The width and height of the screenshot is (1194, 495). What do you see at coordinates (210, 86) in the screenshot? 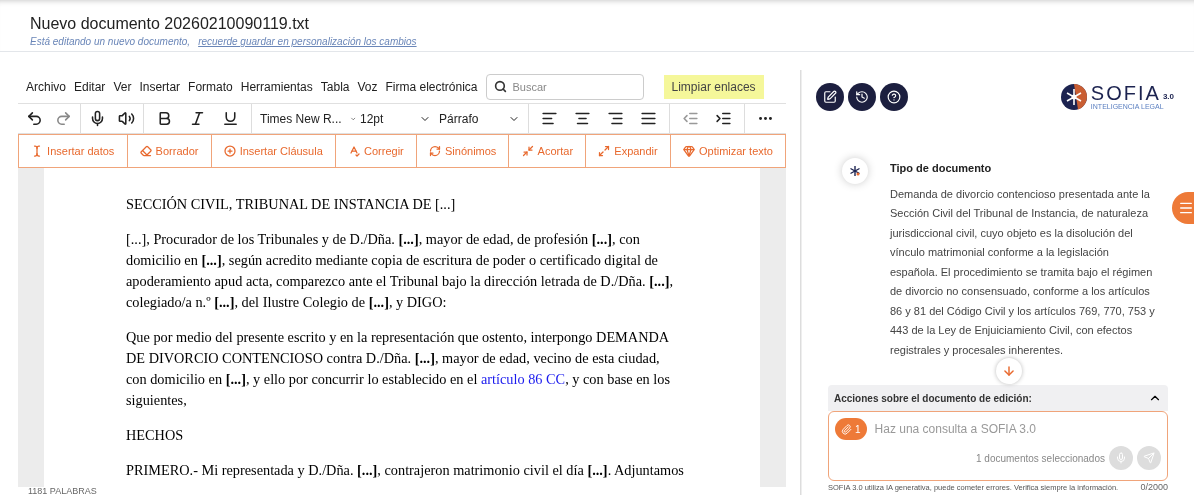
I see `menu-item: Formato` at bounding box center [210, 86].